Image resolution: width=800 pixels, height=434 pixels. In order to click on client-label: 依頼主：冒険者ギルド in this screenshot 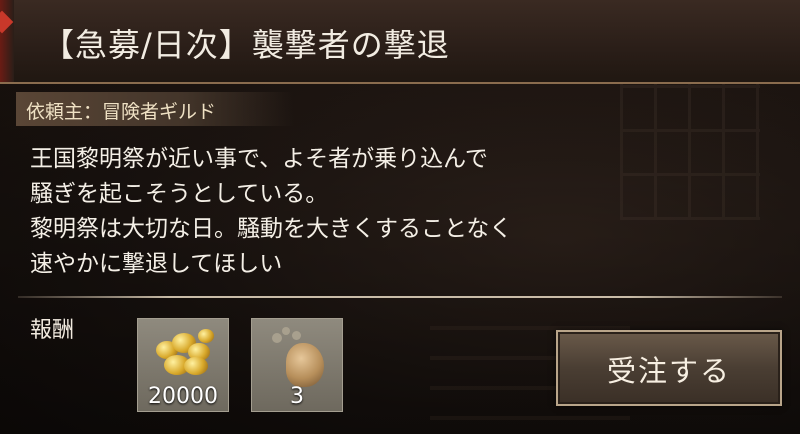, I will do `click(121, 112)`.